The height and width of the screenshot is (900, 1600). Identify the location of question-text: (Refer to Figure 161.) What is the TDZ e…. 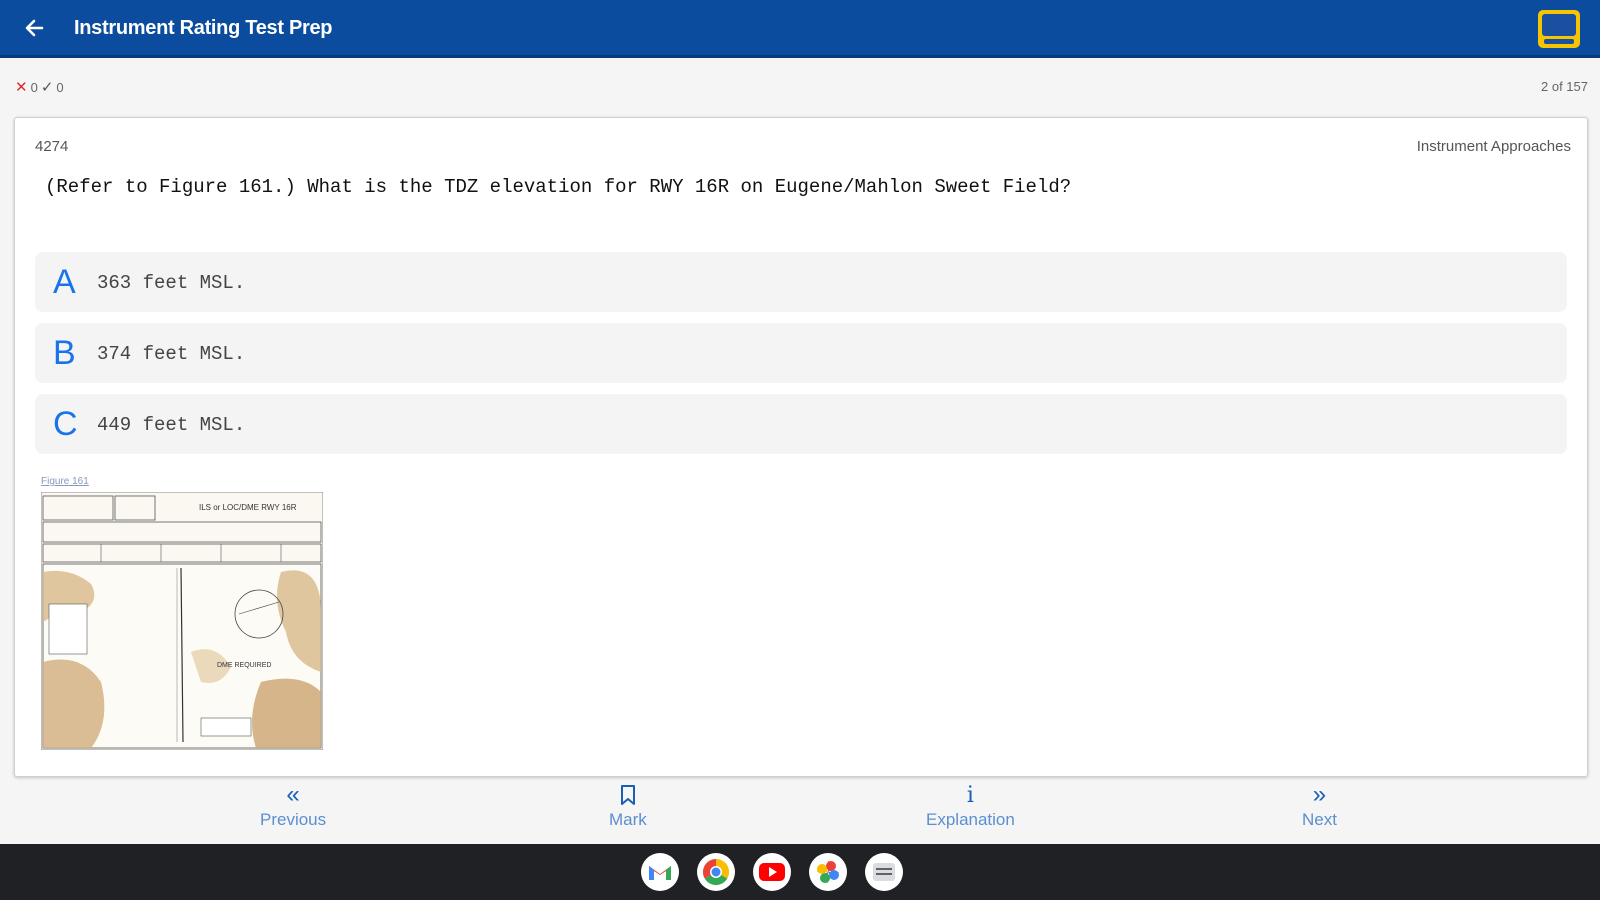
(558, 187).